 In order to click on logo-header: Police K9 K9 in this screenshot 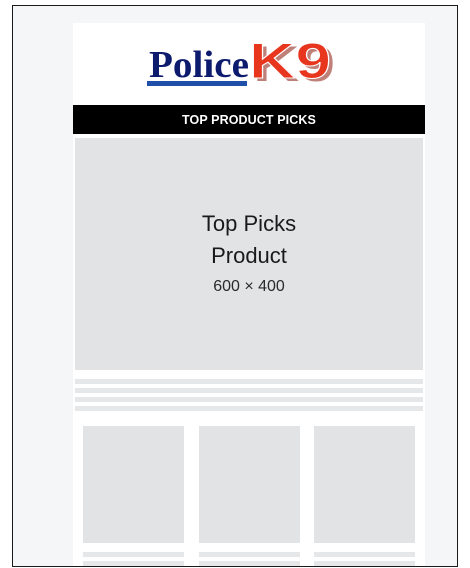, I will do `click(249, 64)`.